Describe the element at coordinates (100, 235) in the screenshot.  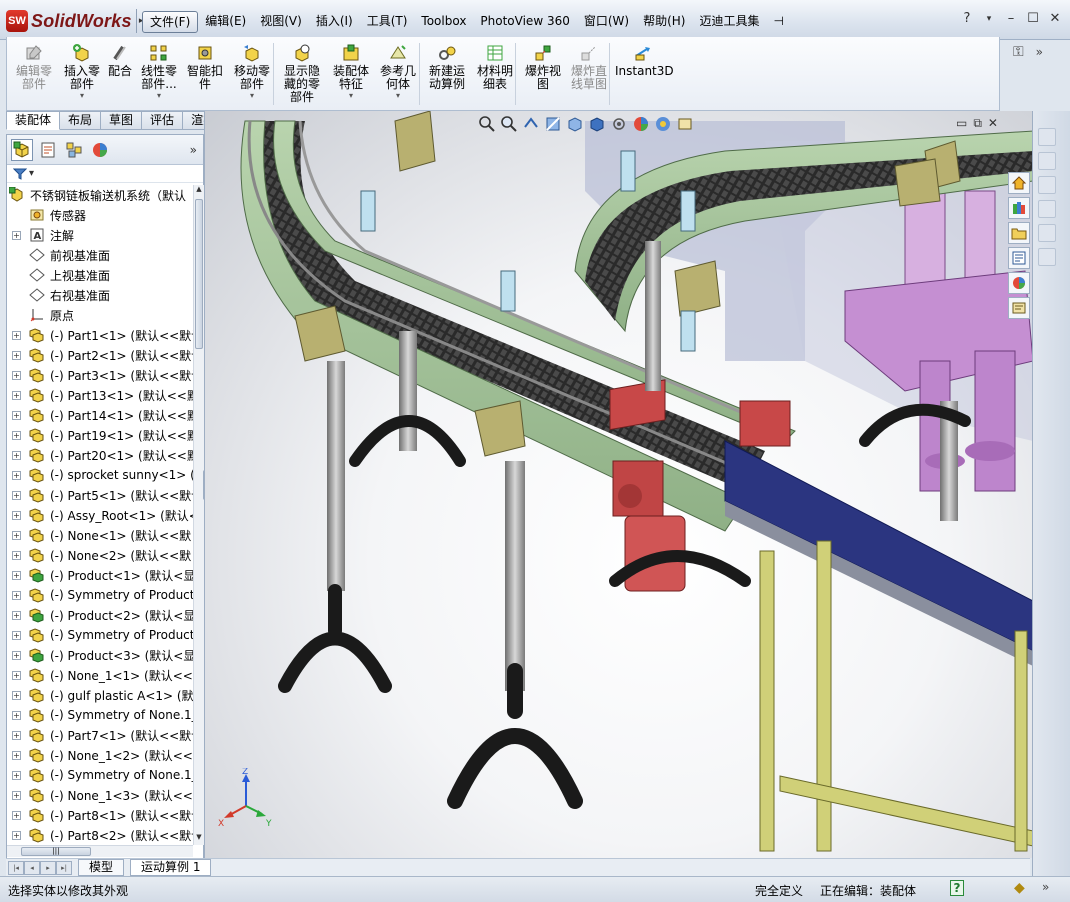
I see `tree-node: + A 注解` at that location.